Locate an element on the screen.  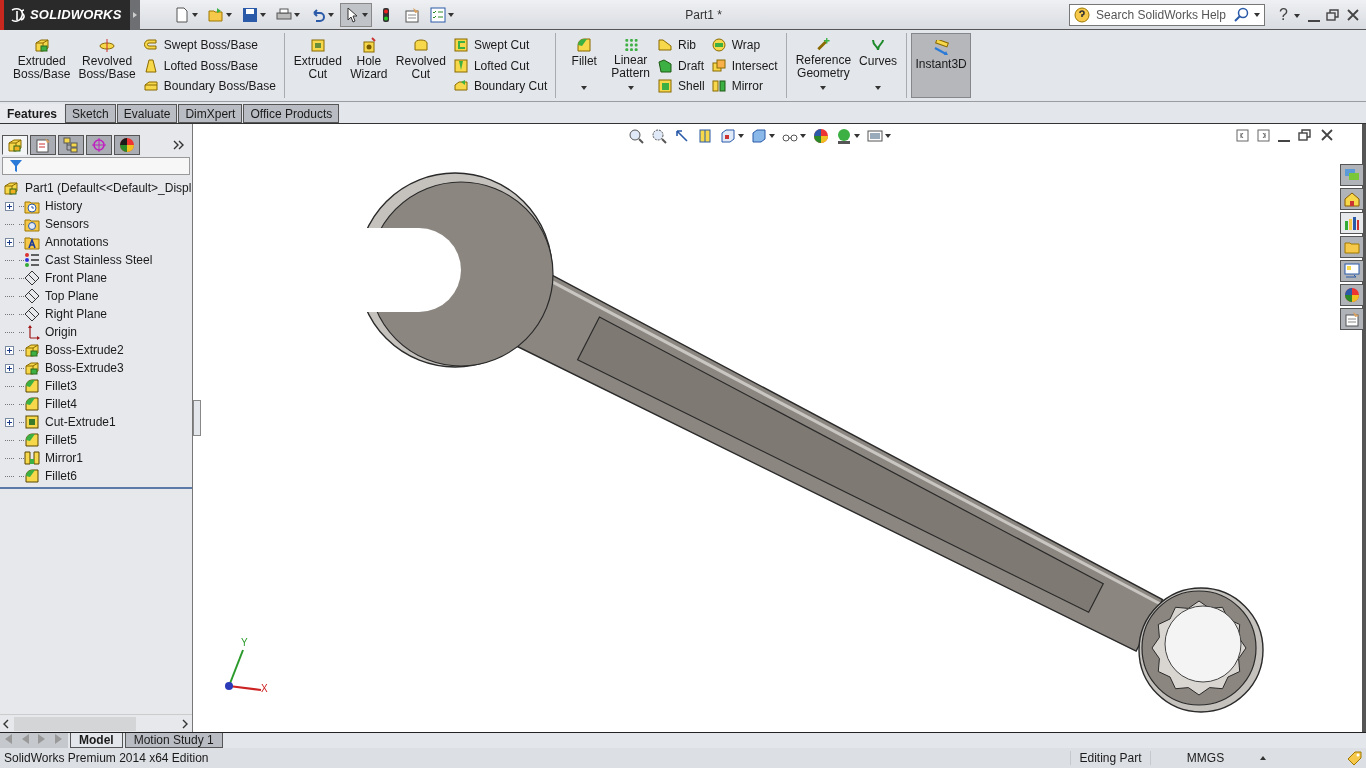
help-button: ? is located at coordinates (1283, 14).